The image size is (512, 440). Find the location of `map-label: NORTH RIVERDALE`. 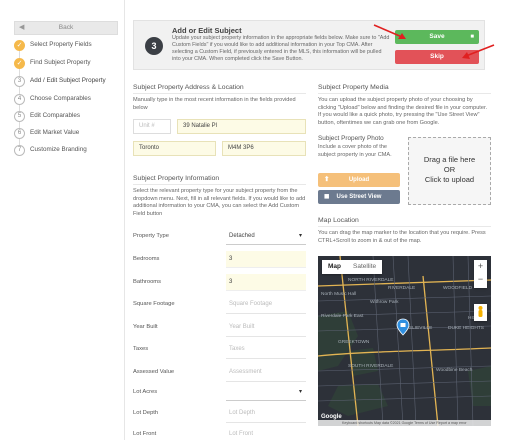

map-label: NORTH RIVERDALE is located at coordinates (371, 280).